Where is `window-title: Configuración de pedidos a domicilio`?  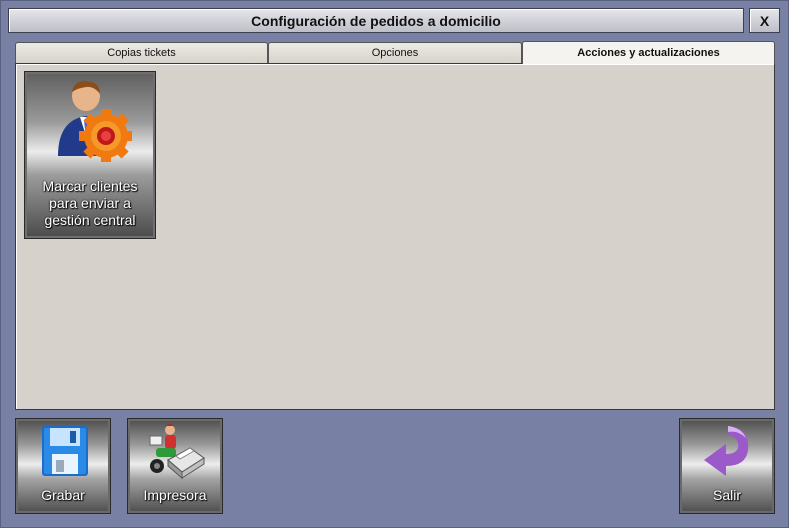 window-title: Configuración de pedidos a domicilio is located at coordinates (376, 20).